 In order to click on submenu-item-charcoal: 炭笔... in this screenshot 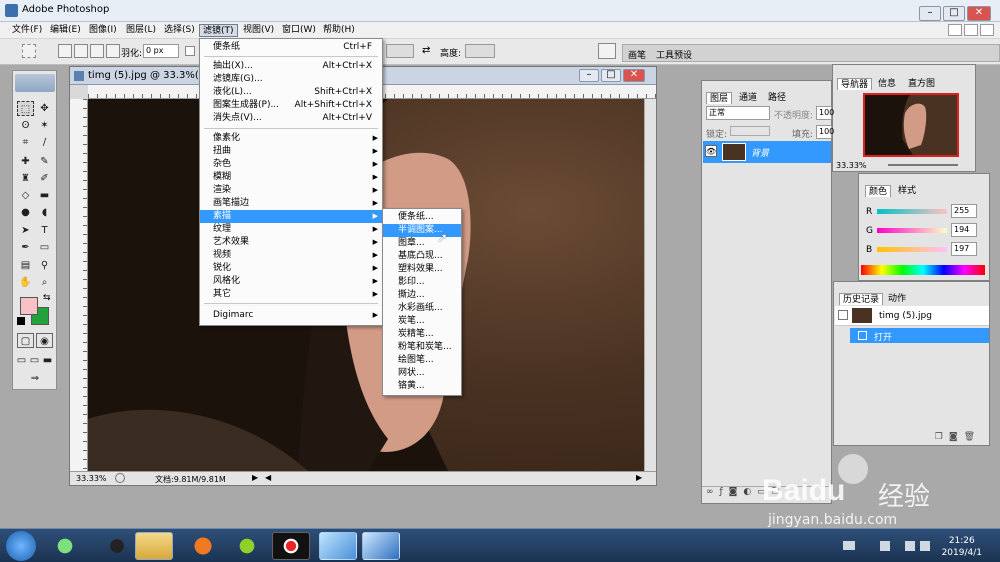, I will do `click(422, 321)`.